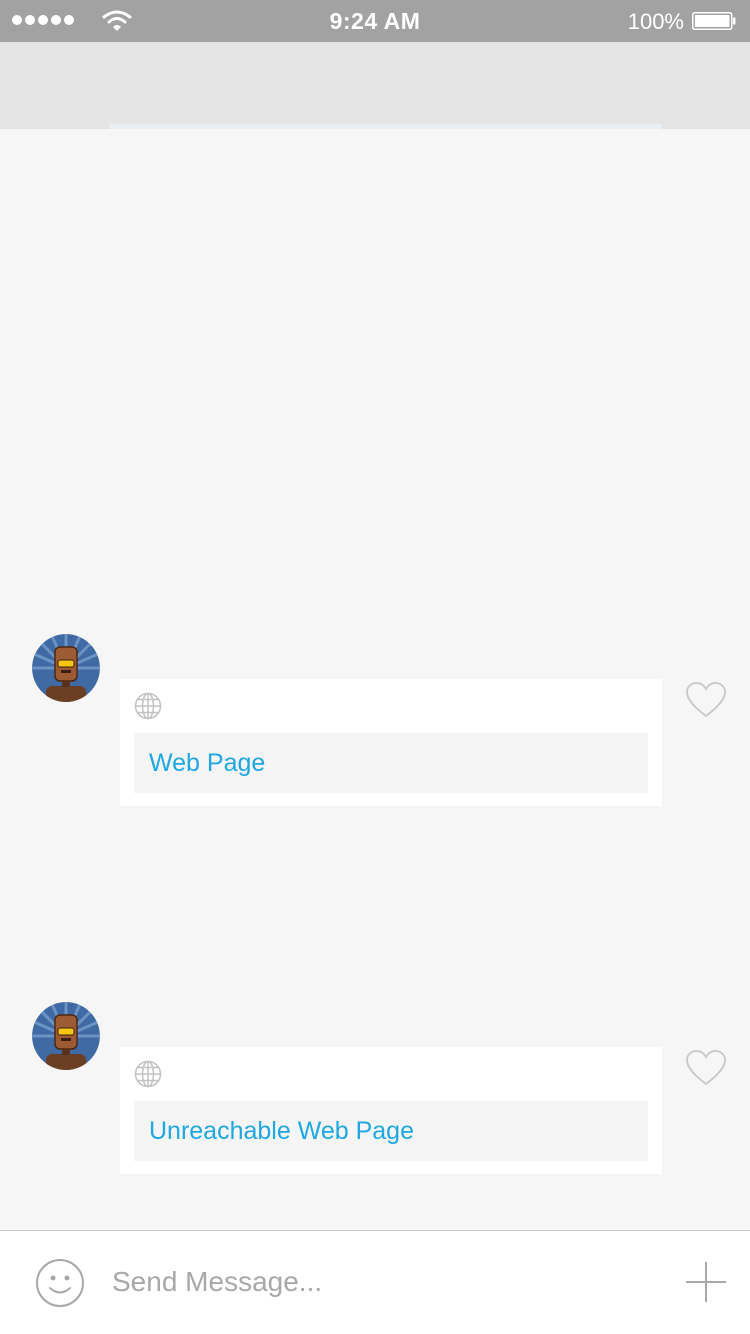 This screenshot has width=750, height=1334. Describe the element at coordinates (655, 21) in the screenshot. I see `battery-percent: 100%` at that location.